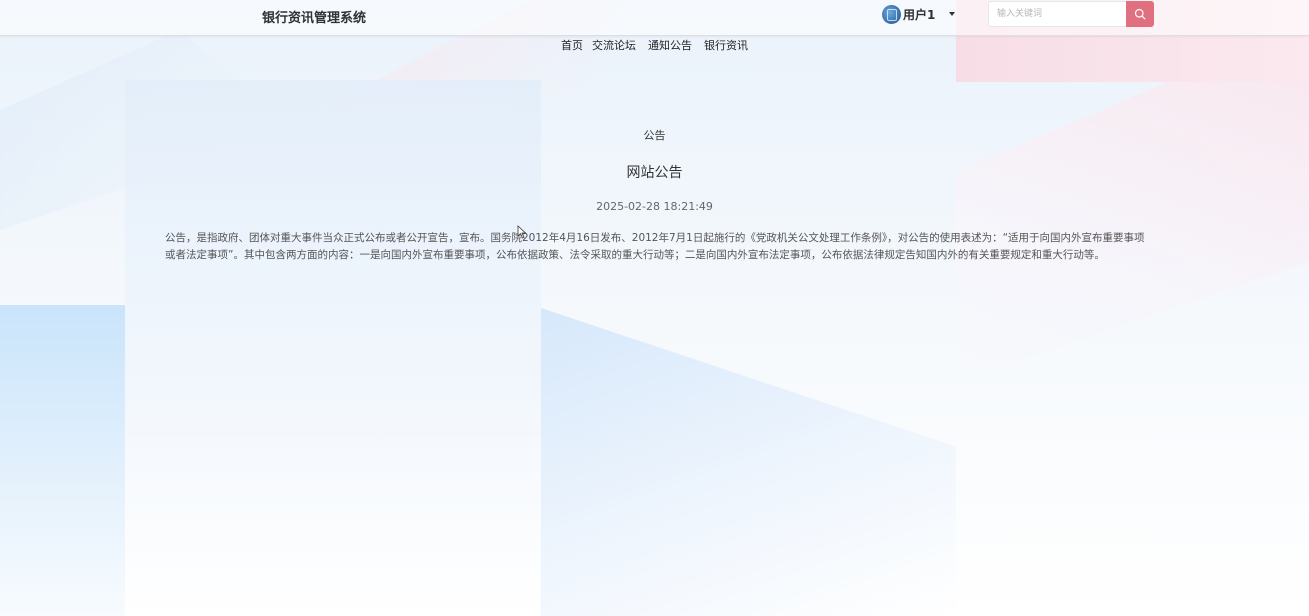  I want to click on search-icon, so click(1140, 14).